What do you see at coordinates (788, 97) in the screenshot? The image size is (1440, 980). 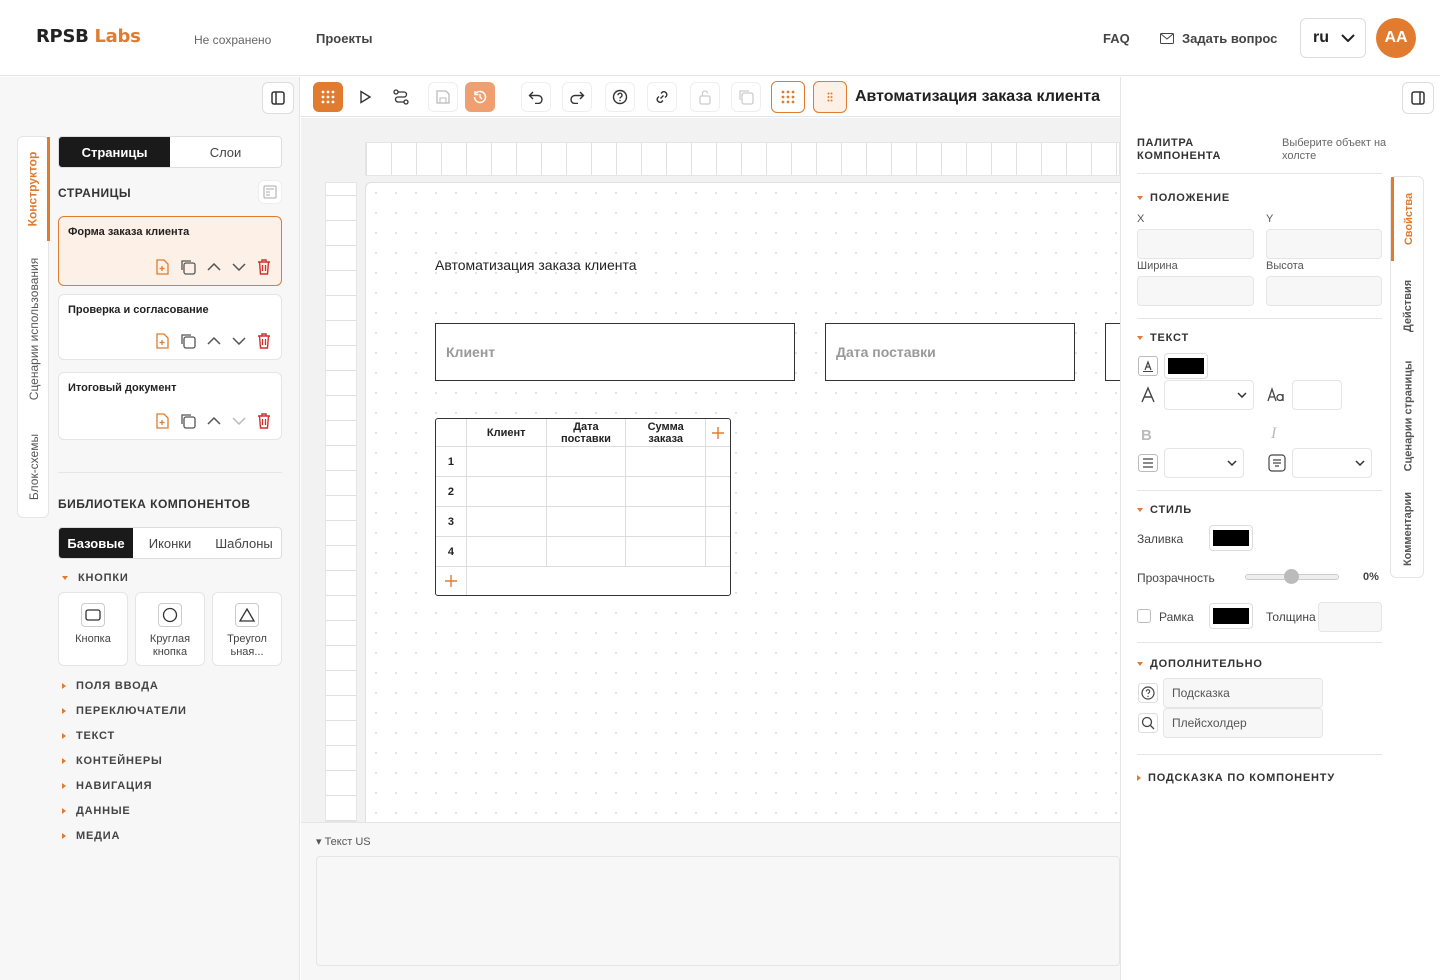 I see `grid-toggle-button` at bounding box center [788, 97].